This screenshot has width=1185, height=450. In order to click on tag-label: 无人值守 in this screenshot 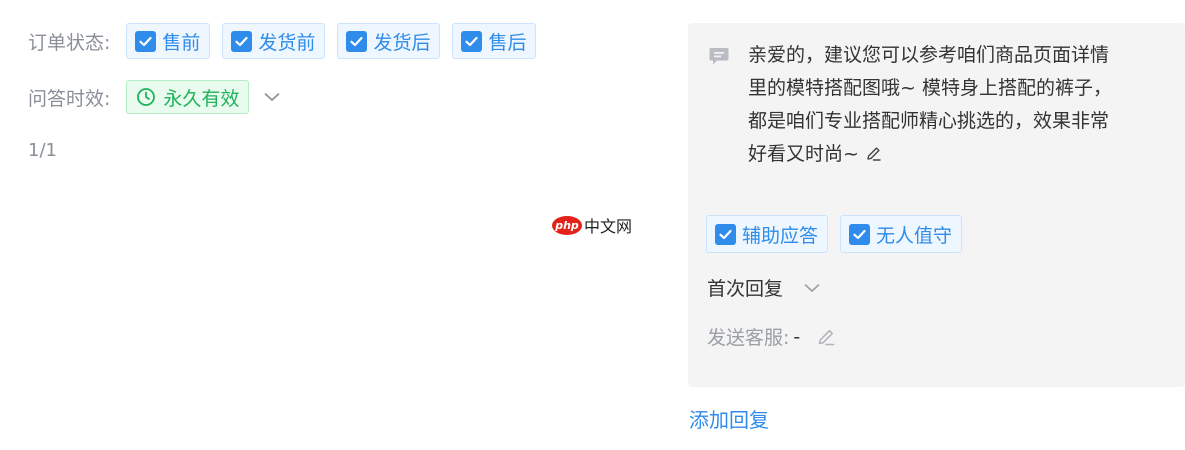, I will do `click(914, 235)`.